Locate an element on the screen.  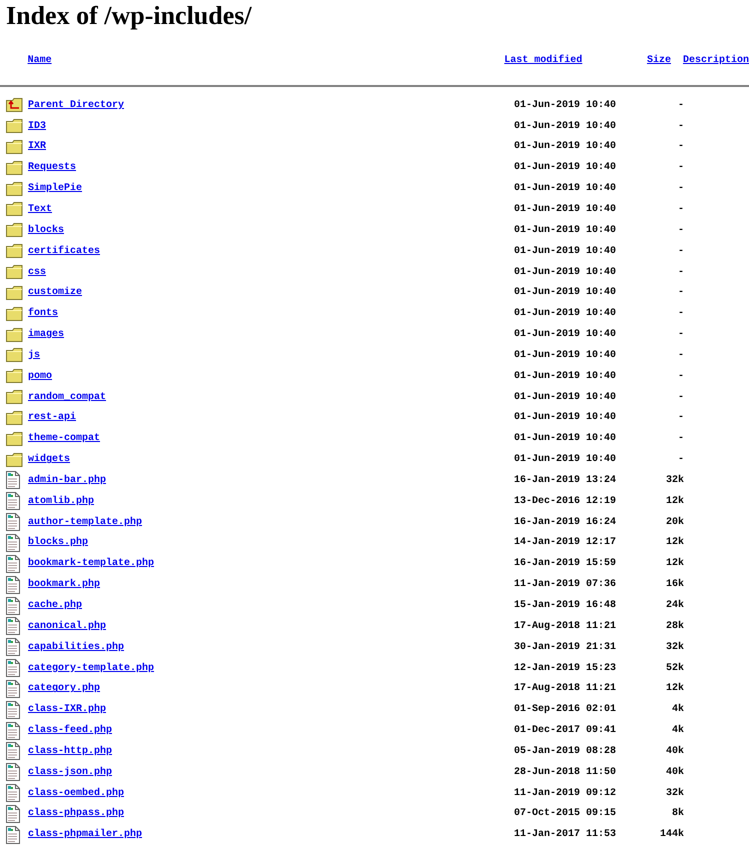
directory-entry-link: widgets is located at coordinates (49, 460).